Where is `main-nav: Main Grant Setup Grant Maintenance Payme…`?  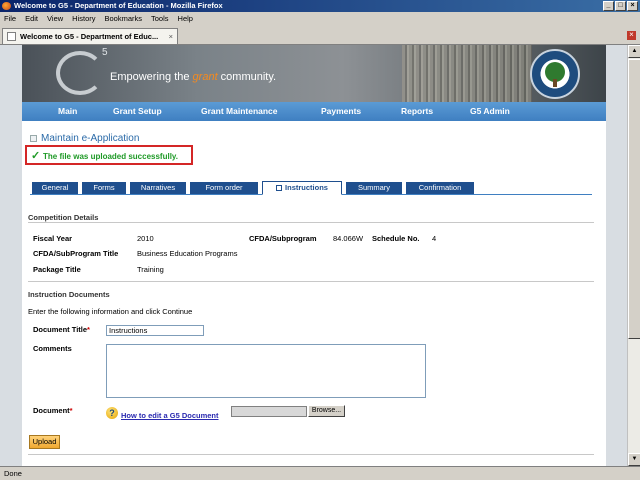 main-nav: Main Grant Setup Grant Maintenance Payme… is located at coordinates (314, 111).